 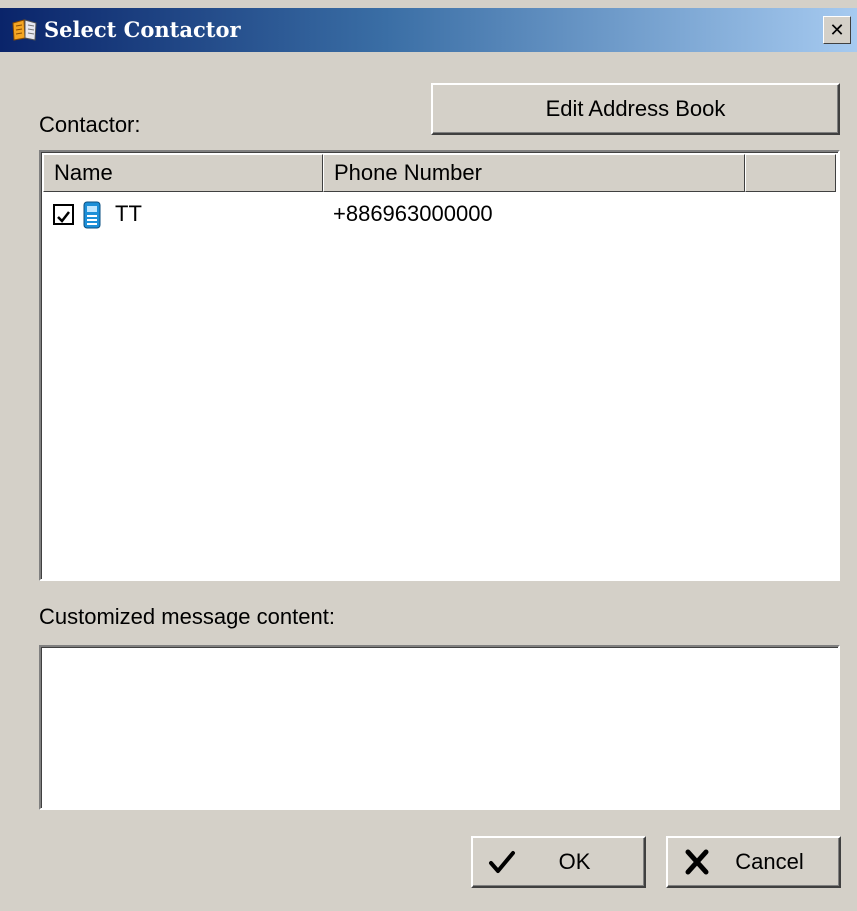 What do you see at coordinates (183, 173) in the screenshot?
I see `column-header-name: Name` at bounding box center [183, 173].